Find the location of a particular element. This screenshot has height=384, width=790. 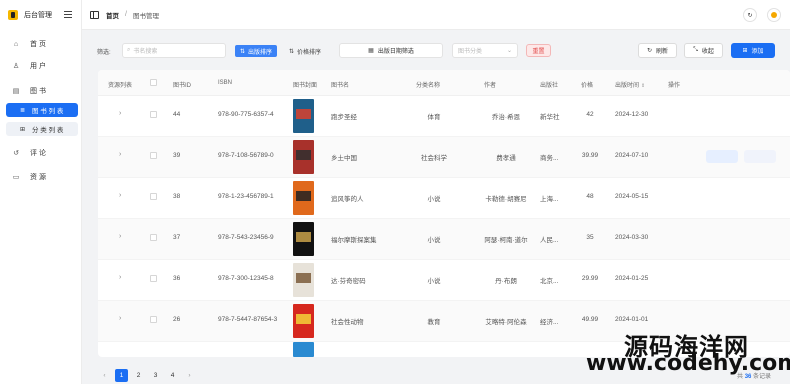

list-icon: ≣ is located at coordinates (22, 110).